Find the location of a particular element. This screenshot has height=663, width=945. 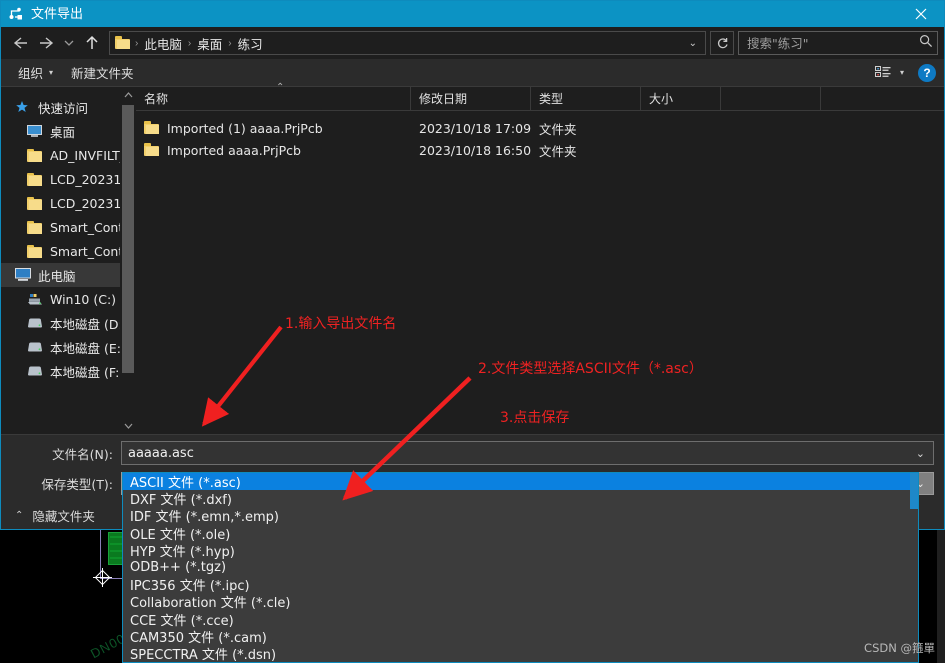

new-folder-button: 新建文件夹 is located at coordinates (102, 73).